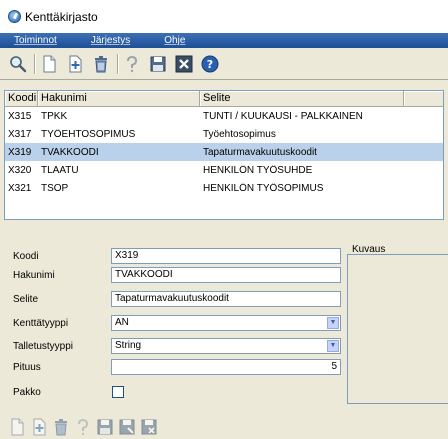  I want to click on koodi-label: Koodi, so click(26, 256).